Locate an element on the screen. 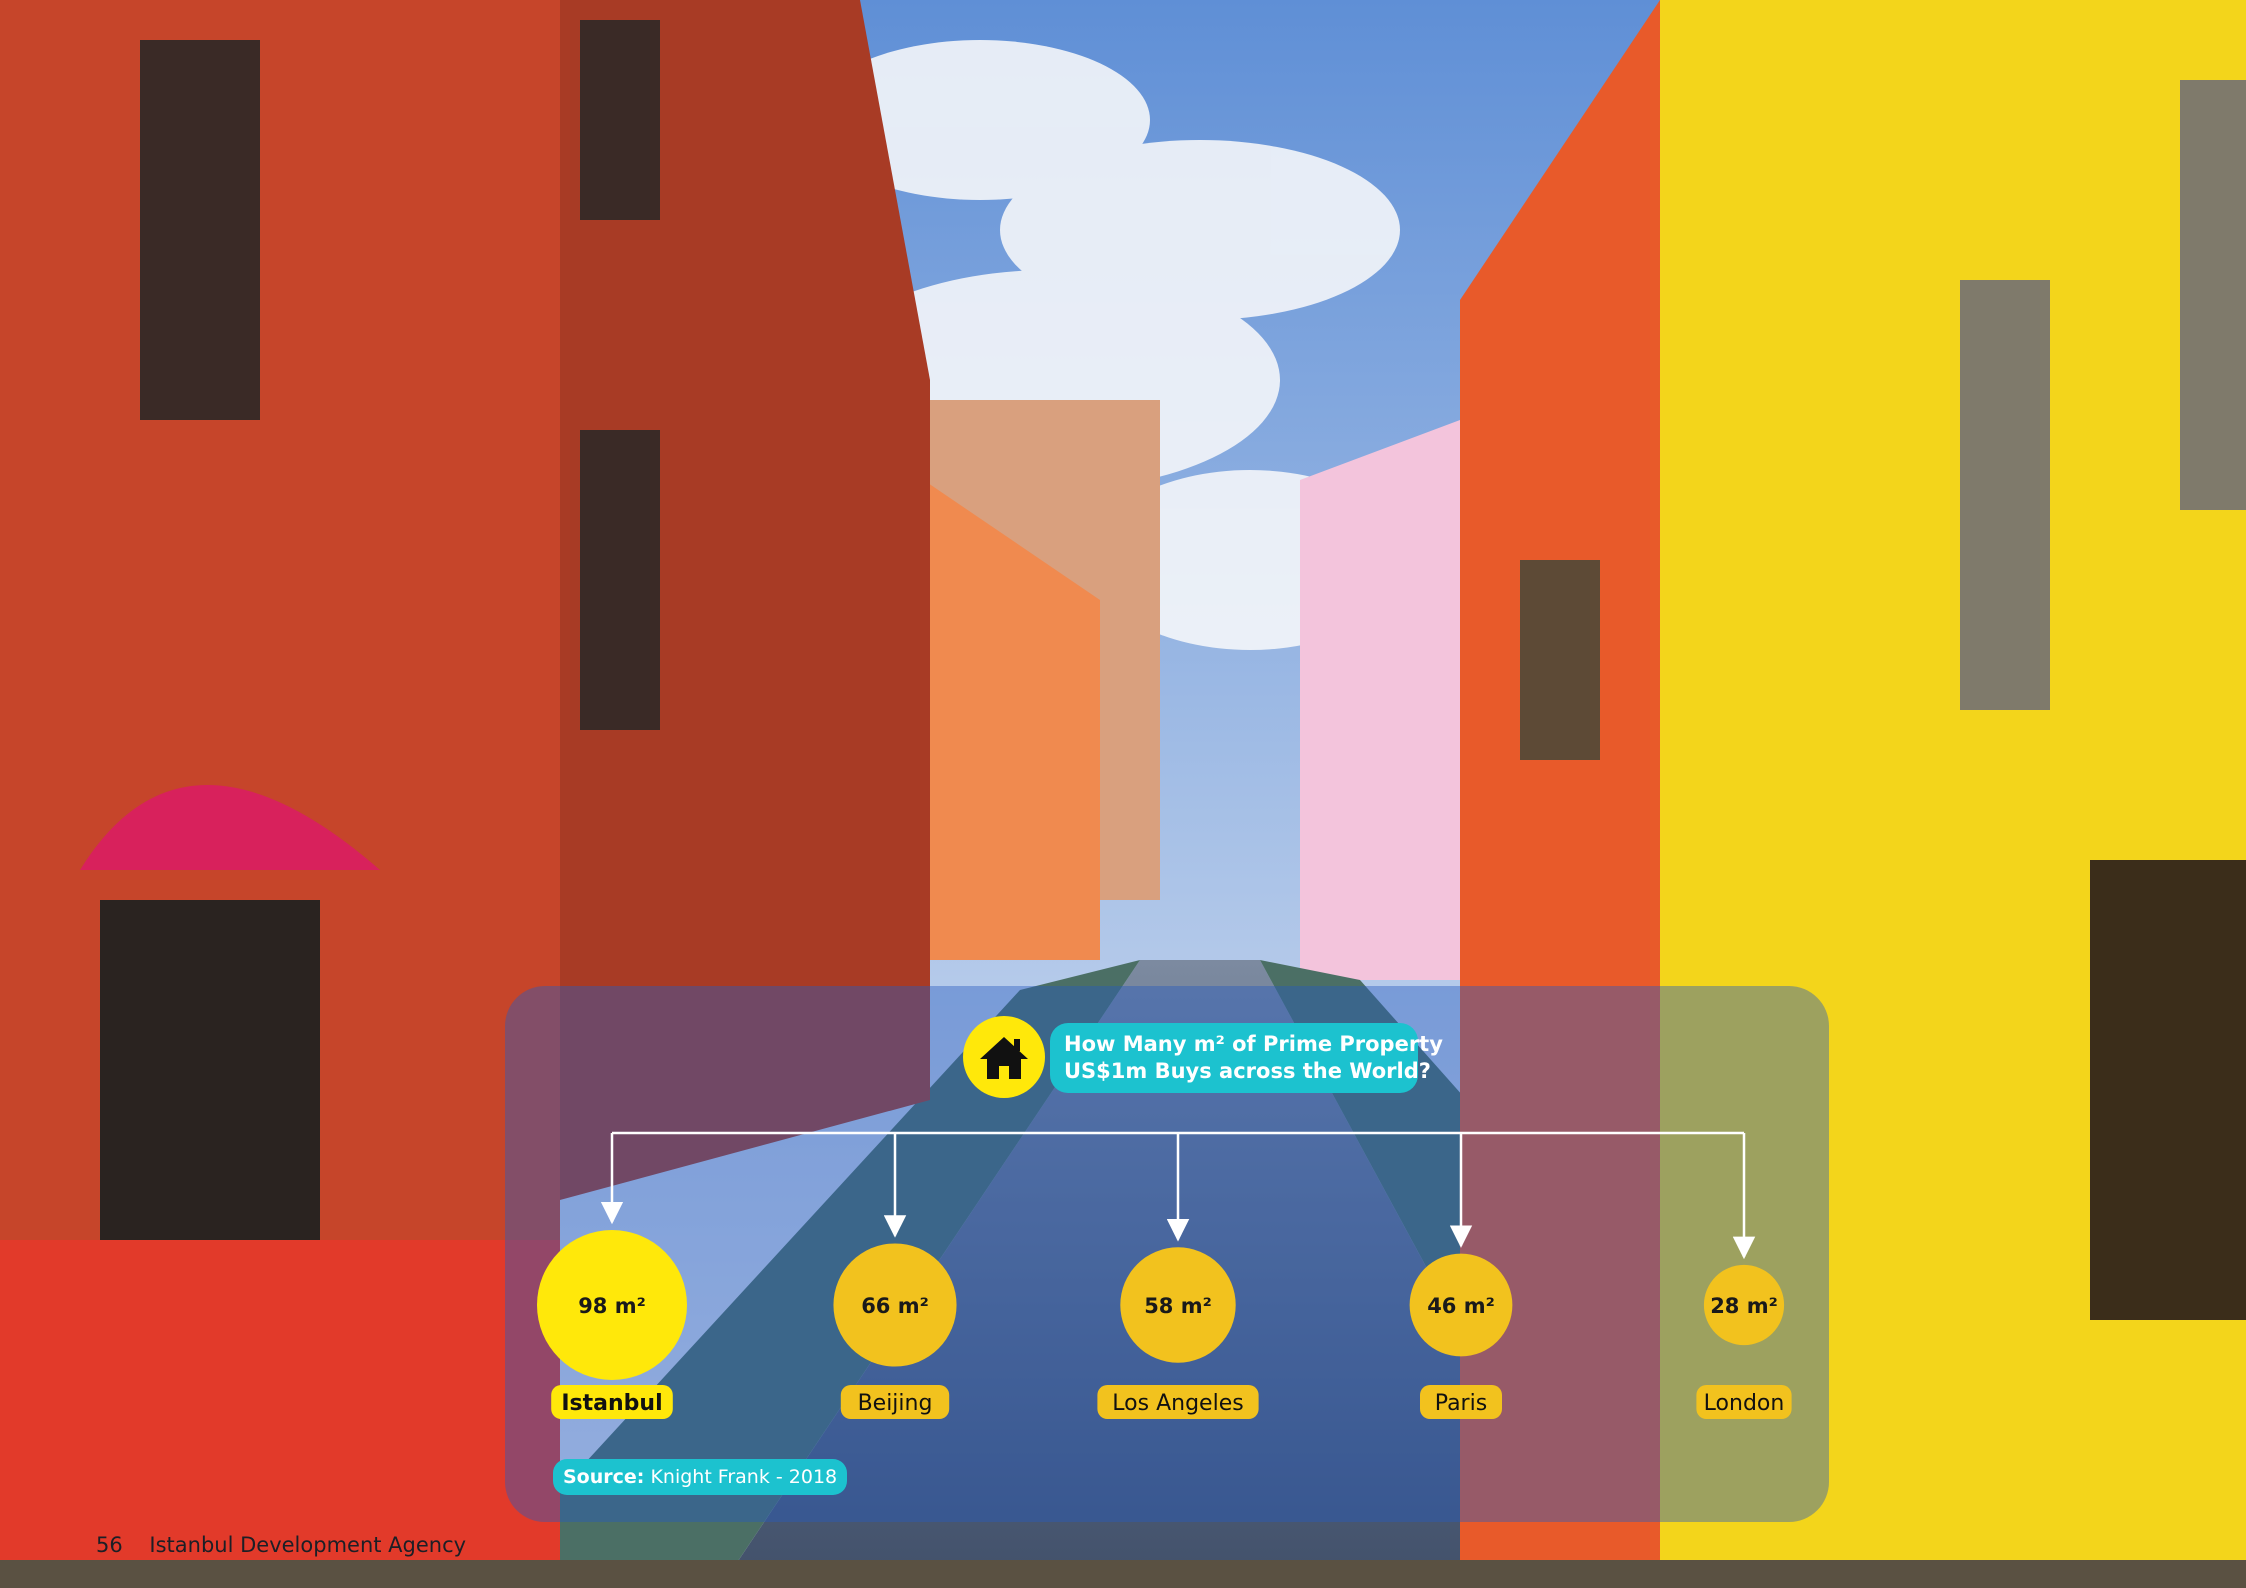 This screenshot has width=2246, height=1588. page-number: 56 is located at coordinates (109, 1545).